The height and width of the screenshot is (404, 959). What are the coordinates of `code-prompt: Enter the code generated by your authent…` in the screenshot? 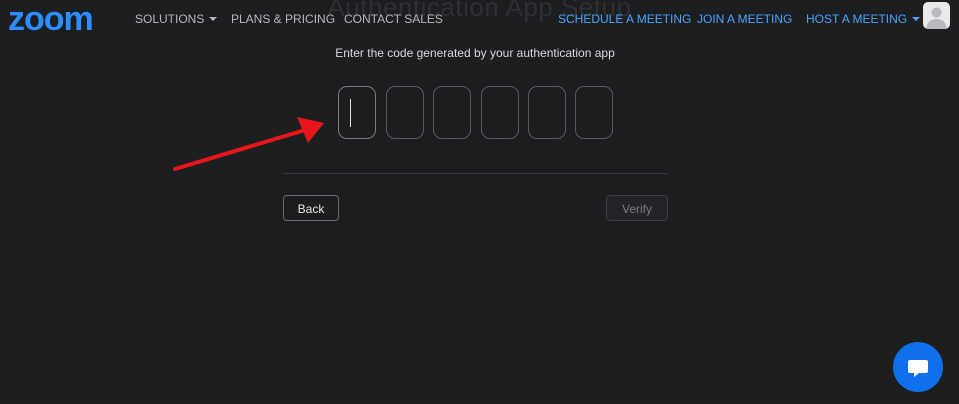 It's located at (475, 53).